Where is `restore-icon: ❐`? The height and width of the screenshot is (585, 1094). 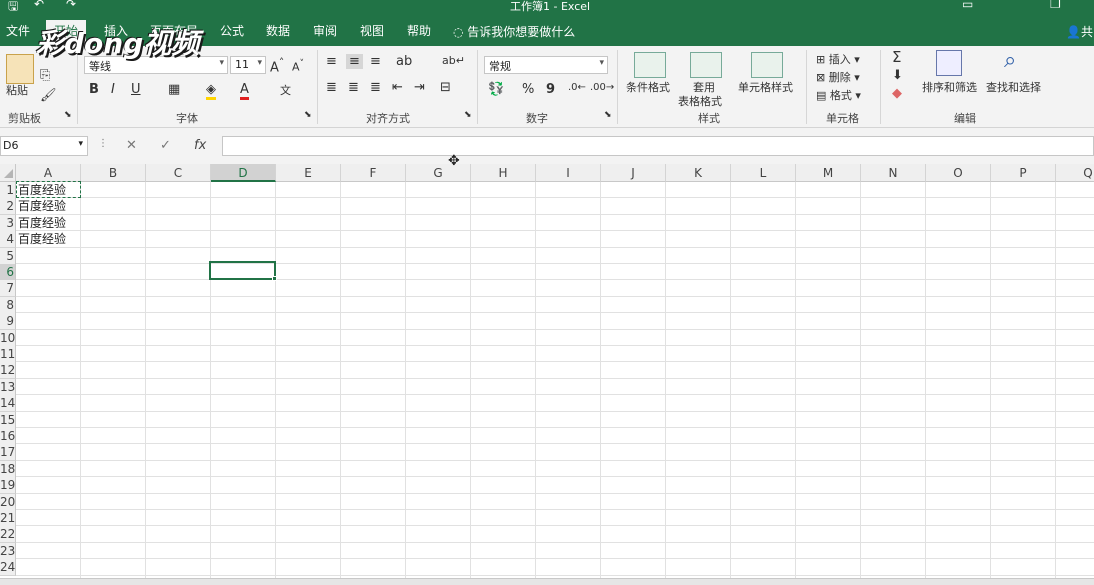 restore-icon: ❐ is located at coordinates (1055, 5).